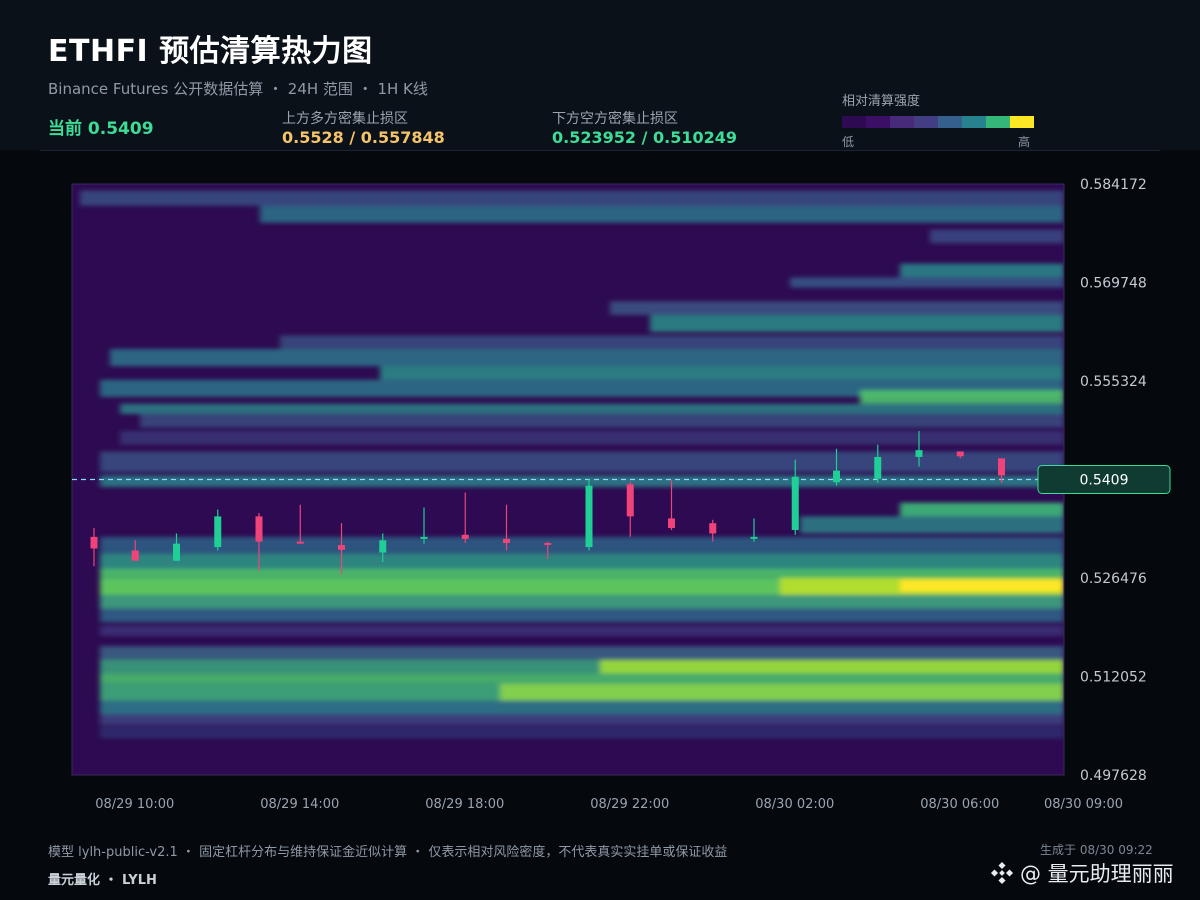 Image resolution: width=1200 pixels, height=900 pixels. I want to click on x-tick-label: 08/30 02:00, so click(794, 804).